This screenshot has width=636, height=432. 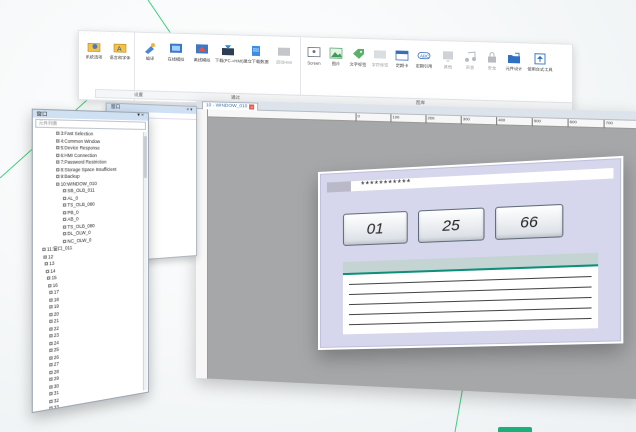 I want to click on tree-item: 18, so click(x=54, y=299).